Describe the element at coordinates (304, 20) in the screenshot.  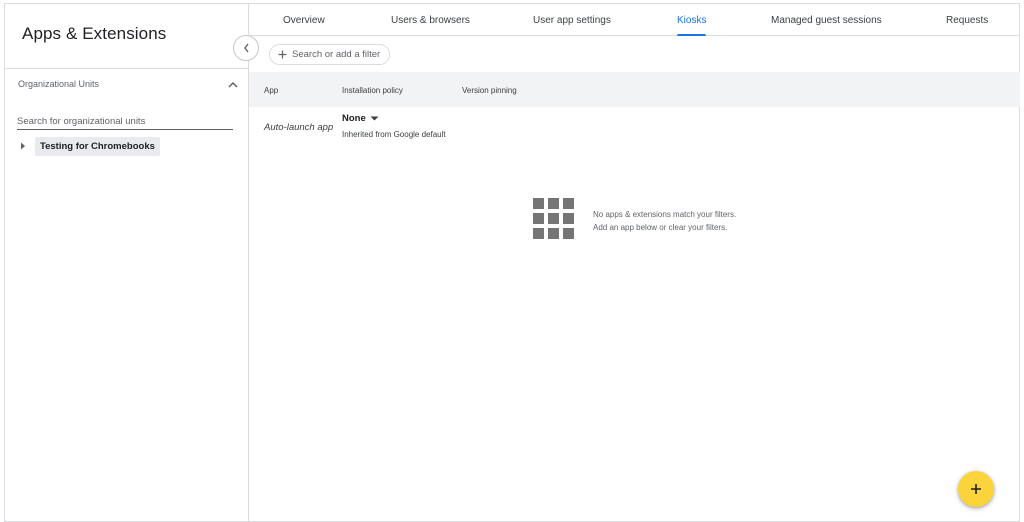
I see `tab-overview: Overview` at that location.